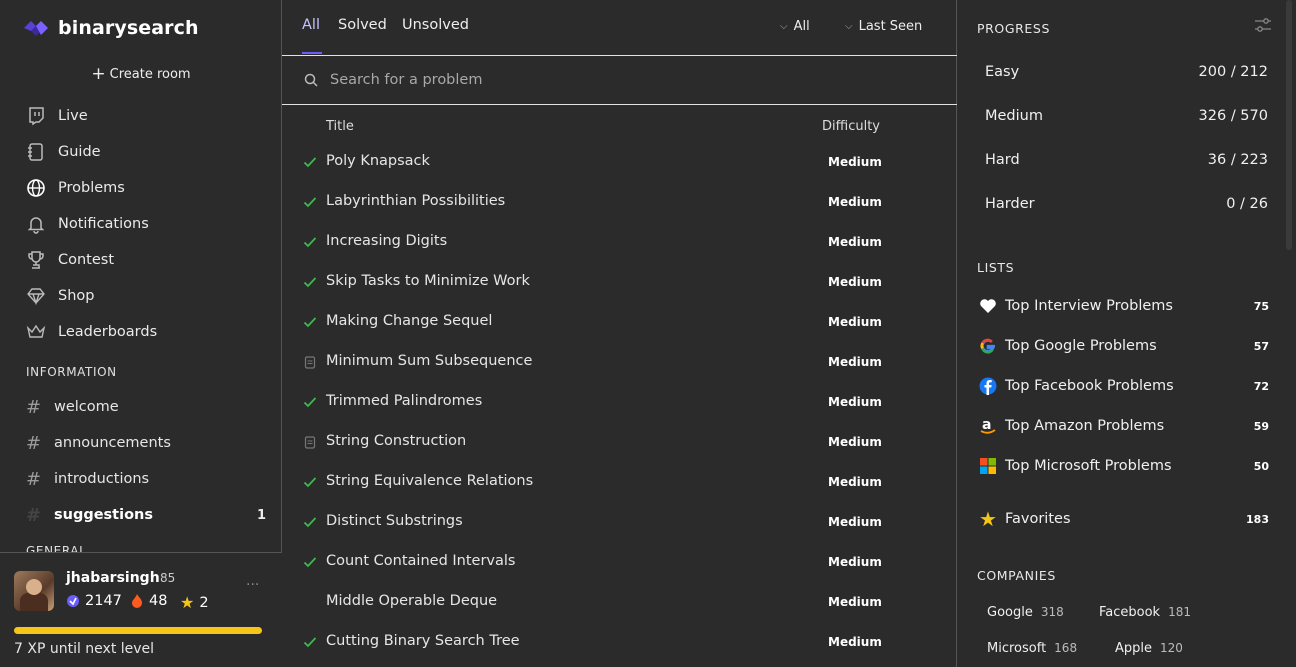  What do you see at coordinates (34, 591) in the screenshot?
I see `avatar` at bounding box center [34, 591].